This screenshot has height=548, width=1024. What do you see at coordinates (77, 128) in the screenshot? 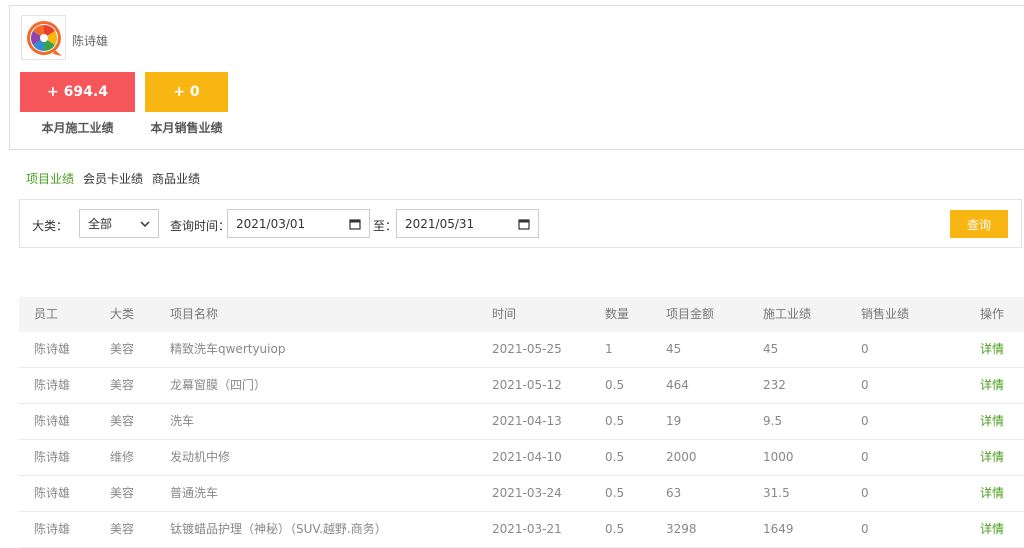
I see `construction-performance-label: 本月施工业绩` at bounding box center [77, 128].